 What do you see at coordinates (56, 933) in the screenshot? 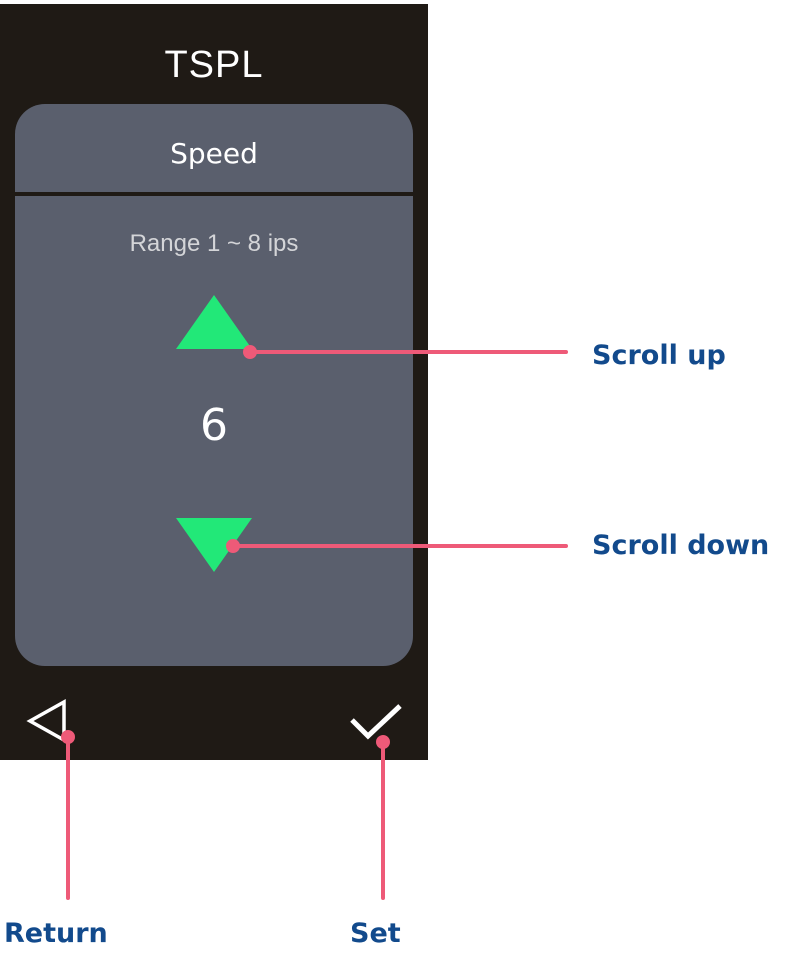
I see `callout-label-return: Return` at bounding box center [56, 933].